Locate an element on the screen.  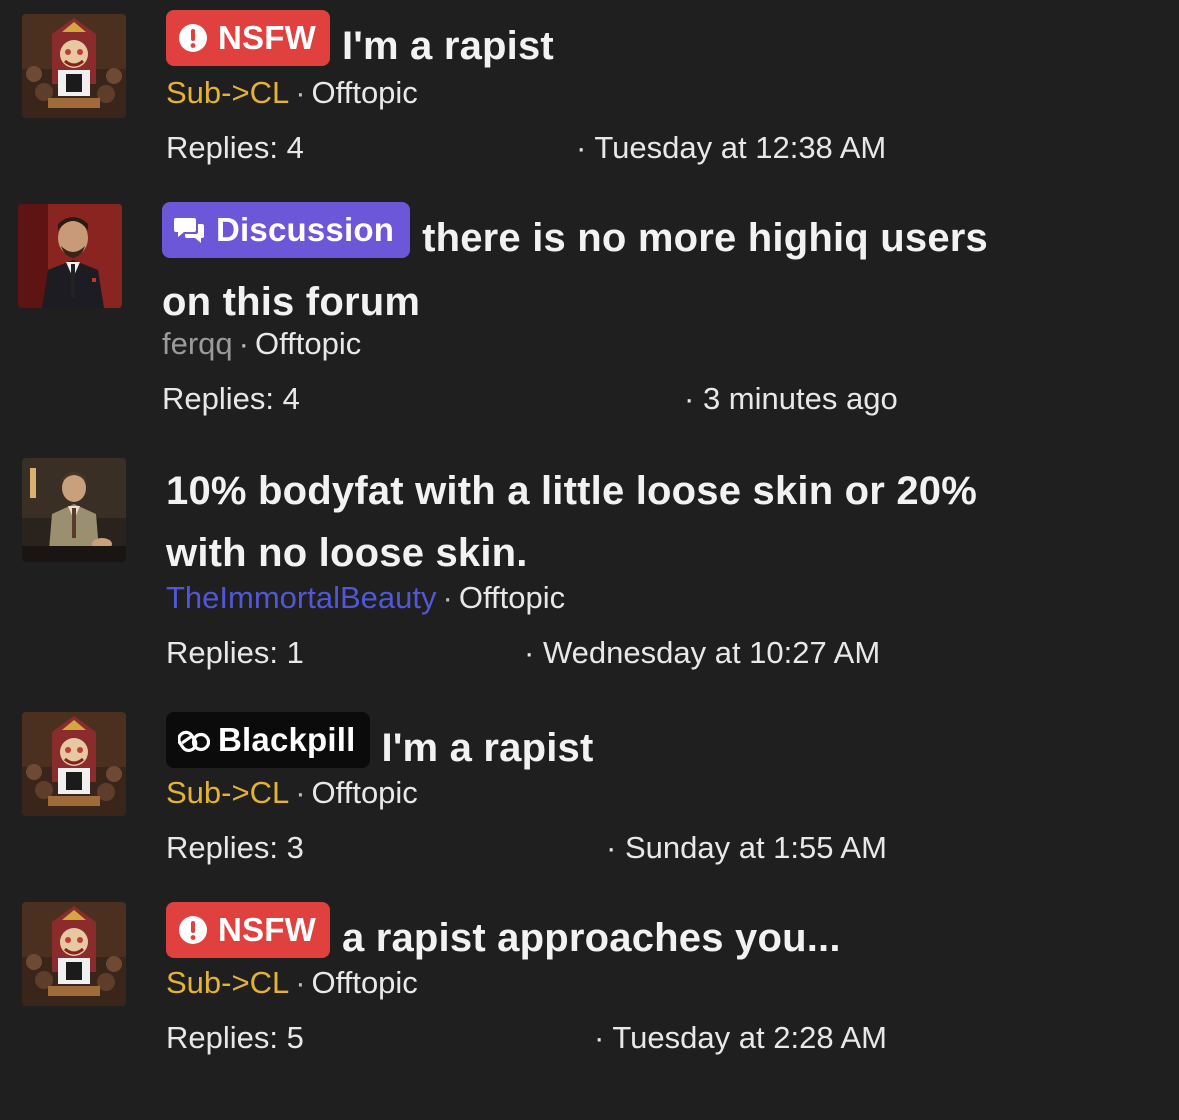
thread-date-wrap: · Wednesday at 10:27 AM is located at coordinates (702, 653).